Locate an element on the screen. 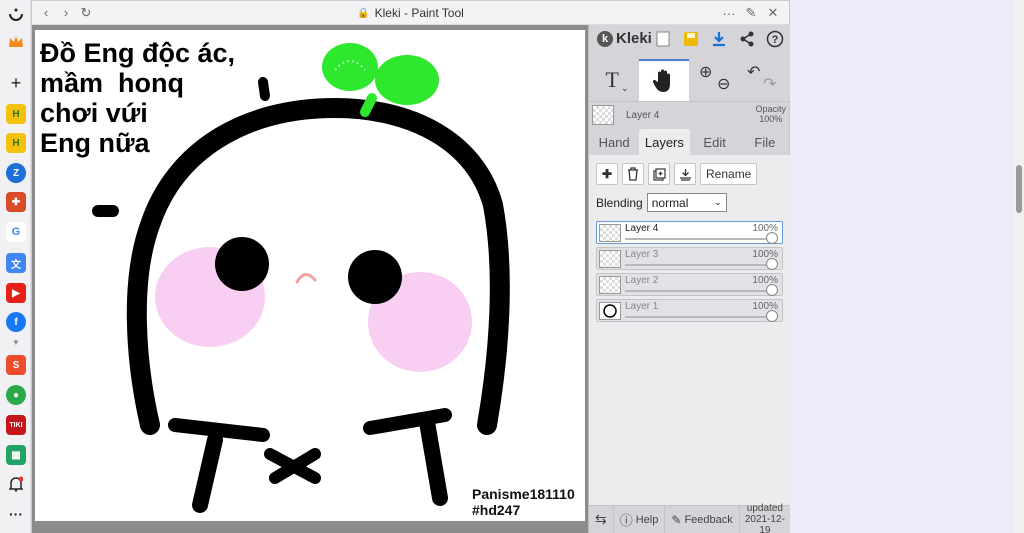 The image size is (1024, 533). chevron-down-icon: ⌄ is located at coordinates (718, 202).